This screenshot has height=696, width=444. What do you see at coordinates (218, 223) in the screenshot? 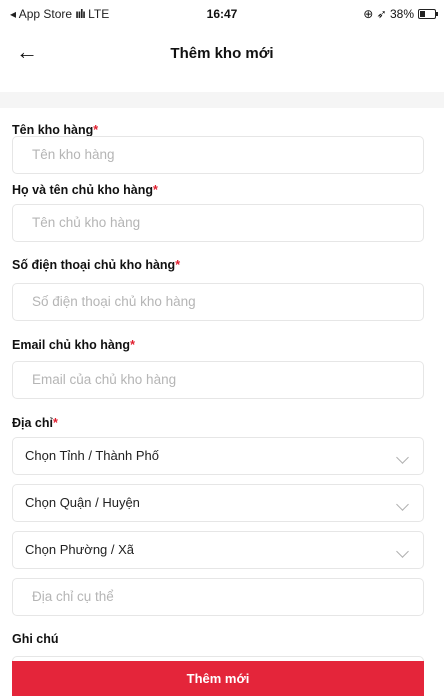
I see `owner-name-input: Tên chủ kho hàng` at bounding box center [218, 223].